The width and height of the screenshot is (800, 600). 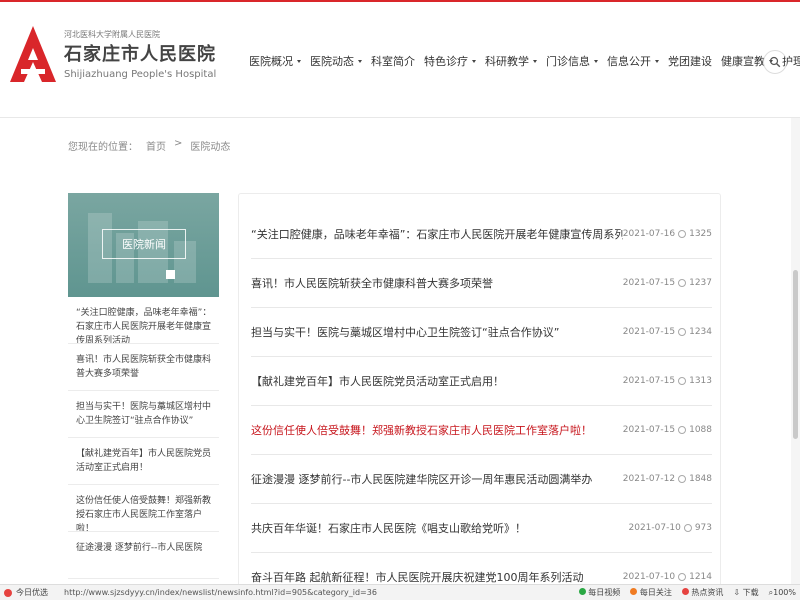 I want to click on sidebar-banner: 医院新闻, so click(x=143, y=245).